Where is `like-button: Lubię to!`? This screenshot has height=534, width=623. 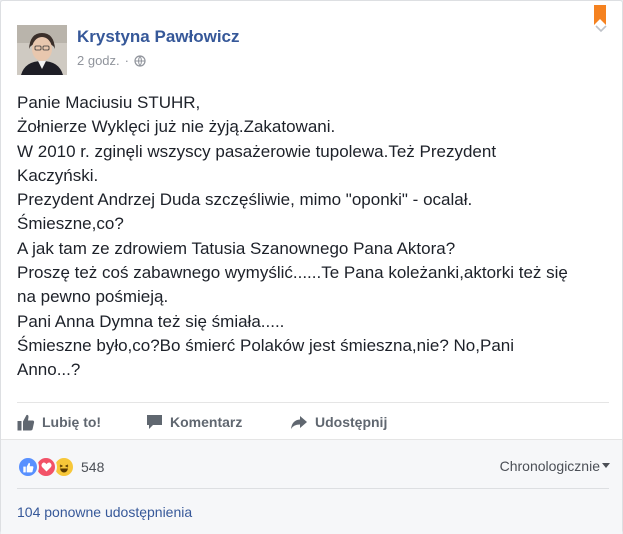 like-button: Lubię to! is located at coordinates (81, 422).